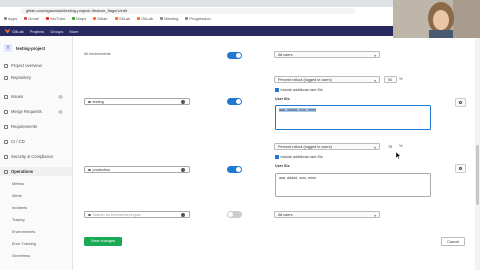  What do you see at coordinates (299, 90) in the screenshot?
I see `testing-include-userids-checkbox: Include additional user IDs` at bounding box center [299, 90].